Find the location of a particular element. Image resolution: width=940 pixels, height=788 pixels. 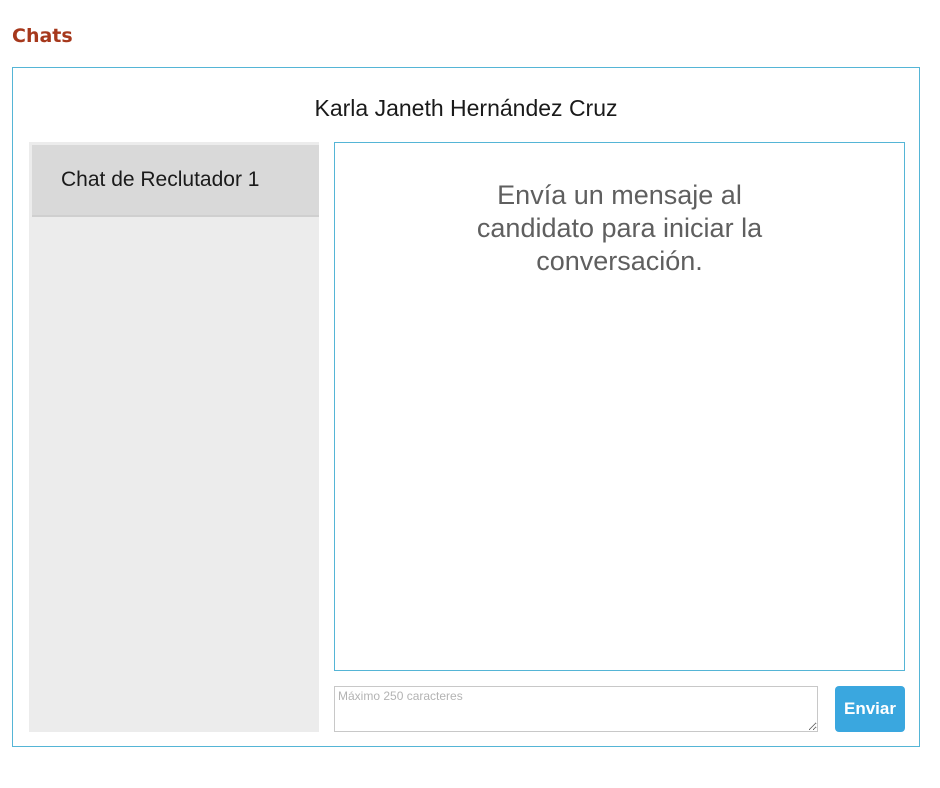

chat-list-item-recruiter-1: Chat de Reclutador 1 is located at coordinates (175, 181).